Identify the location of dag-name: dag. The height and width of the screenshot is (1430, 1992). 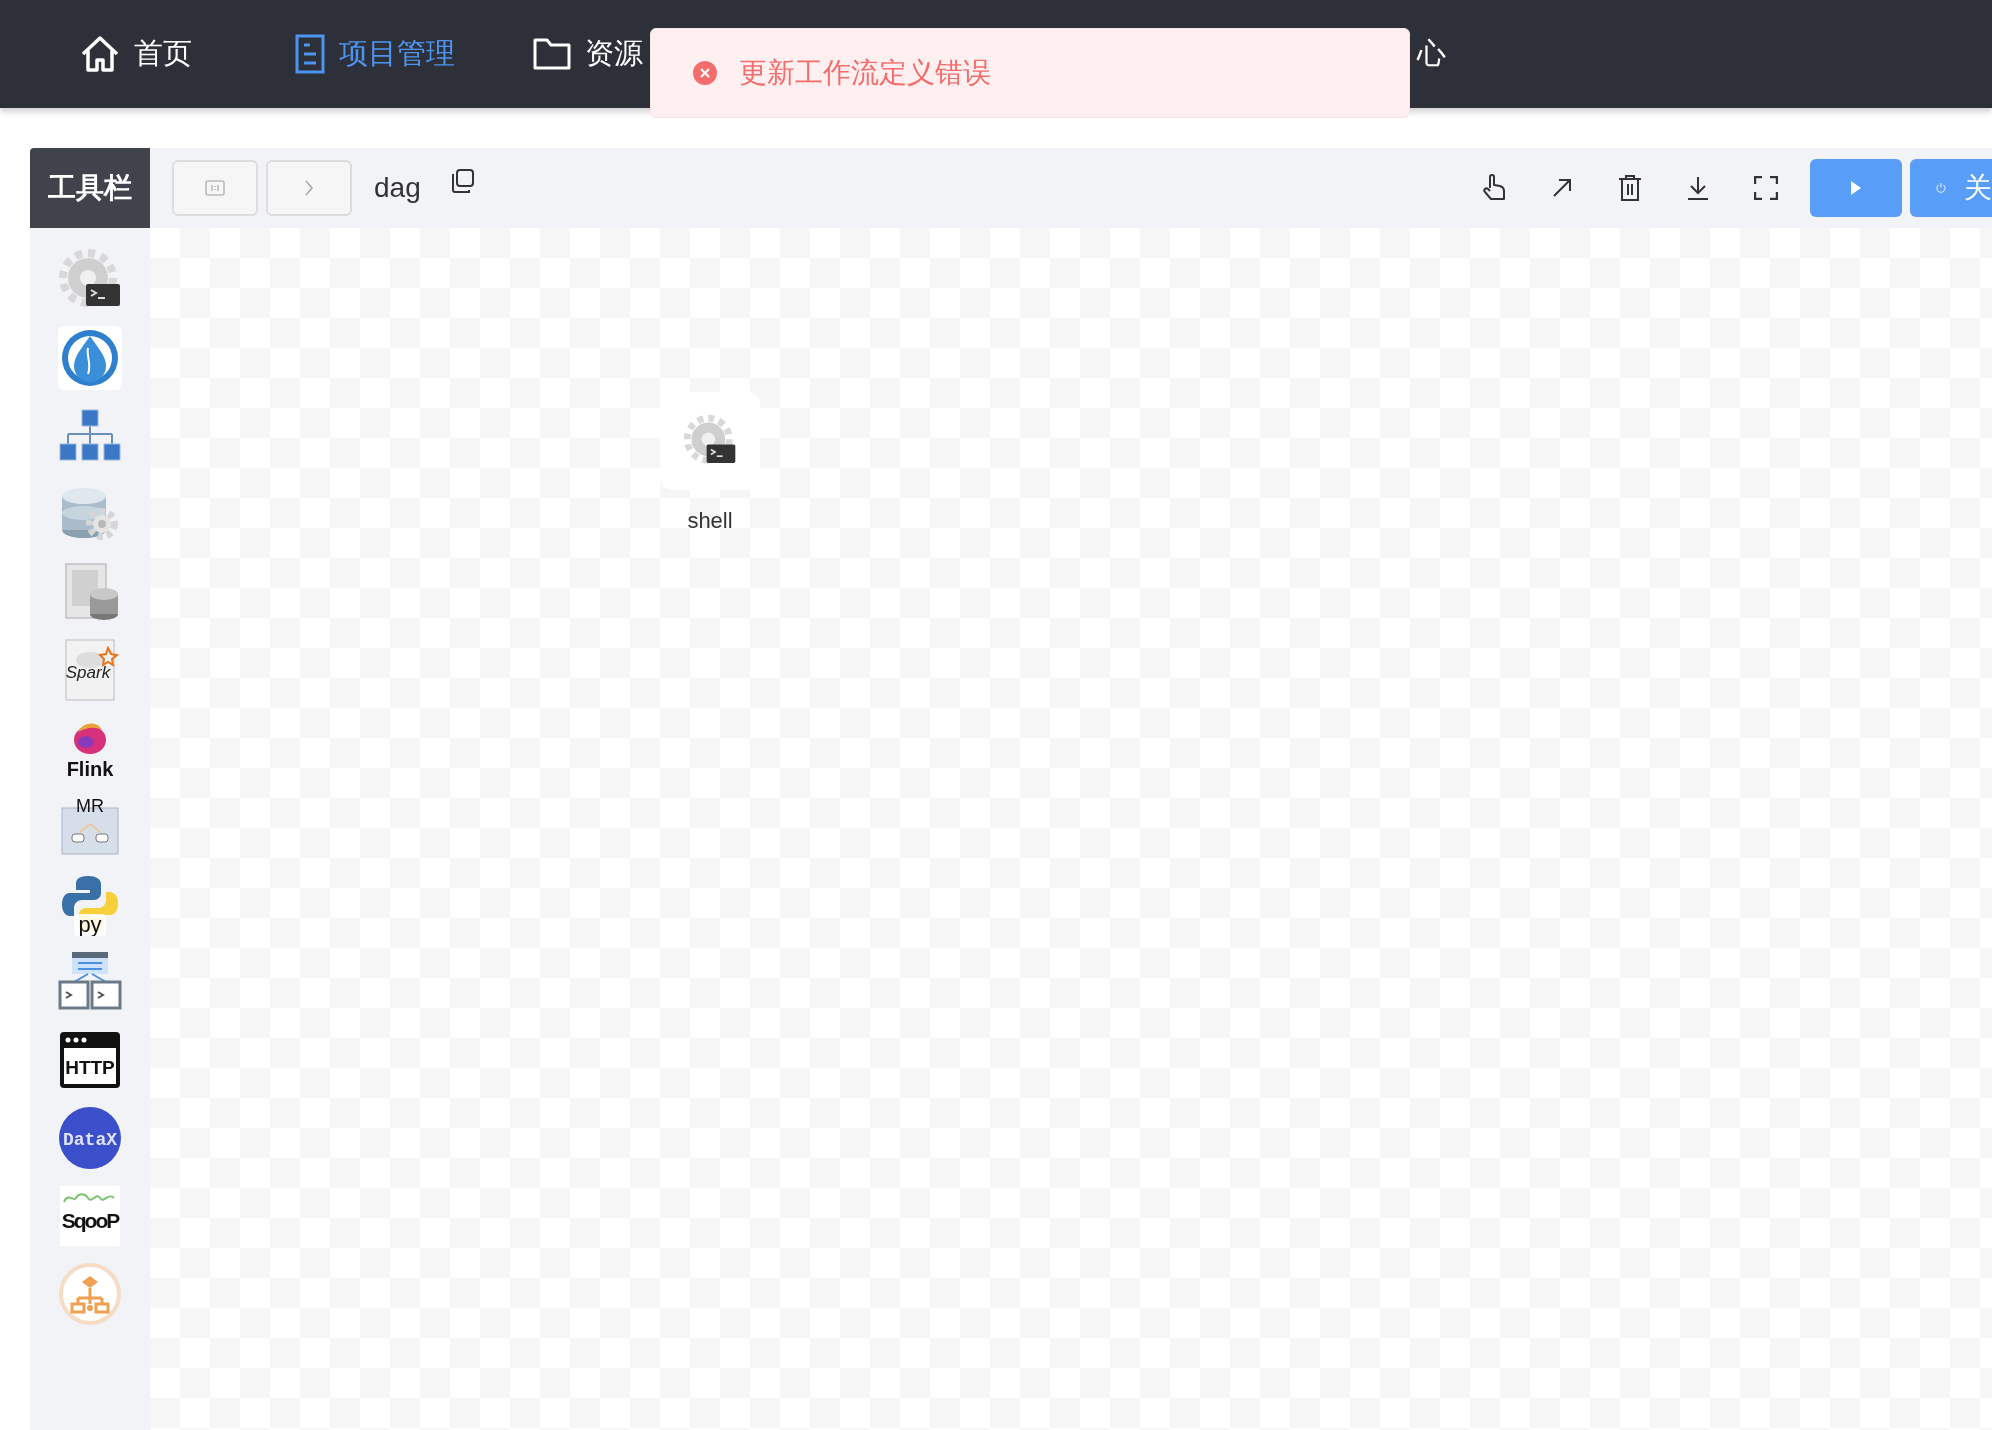
(397, 188).